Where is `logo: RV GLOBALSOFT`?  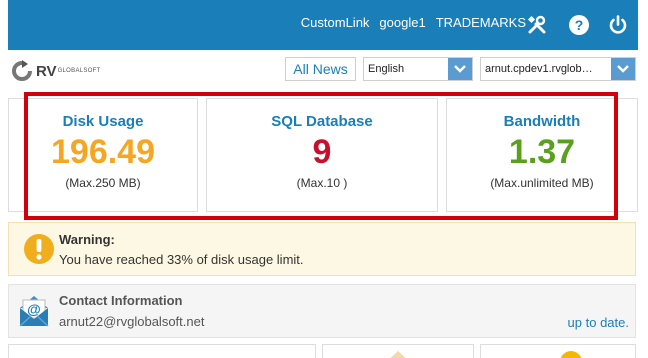 logo: RV GLOBALSOFT is located at coordinates (54, 71).